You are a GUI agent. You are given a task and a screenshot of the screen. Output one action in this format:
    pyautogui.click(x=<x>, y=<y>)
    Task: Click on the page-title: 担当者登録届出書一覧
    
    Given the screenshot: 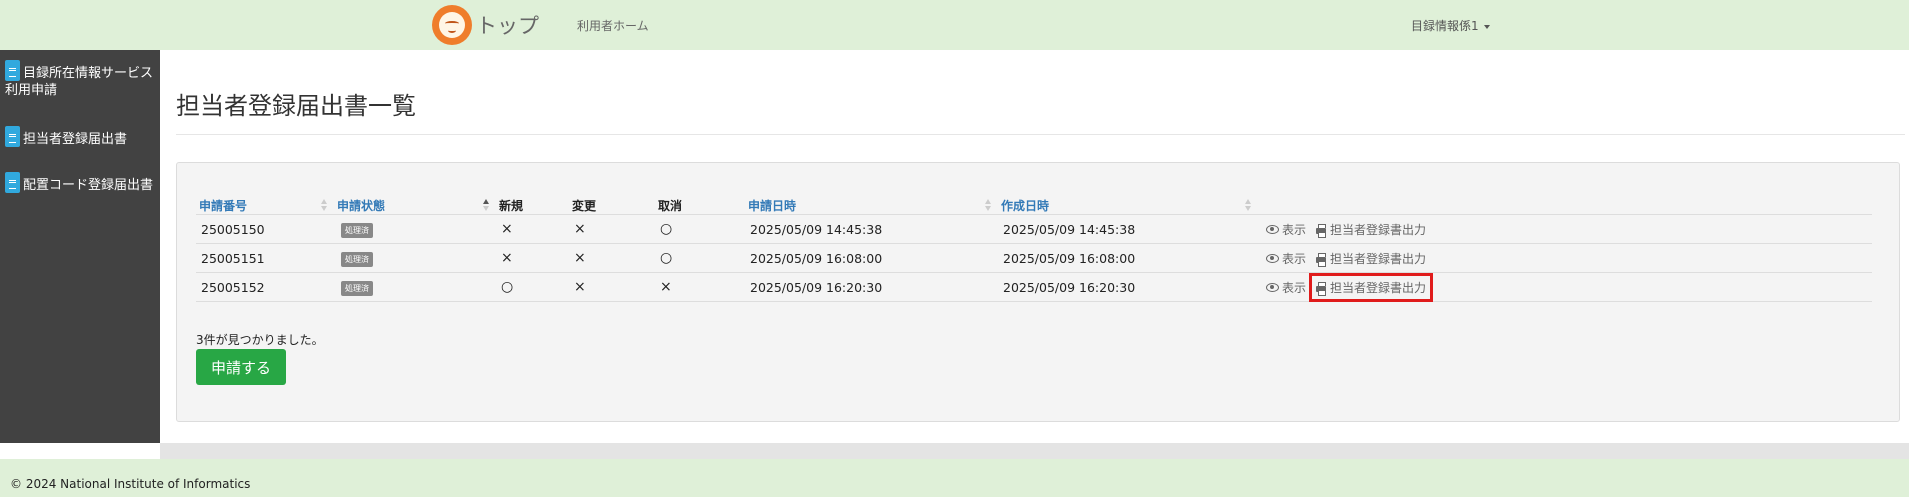 What is the action you would take?
    pyautogui.click(x=296, y=106)
    